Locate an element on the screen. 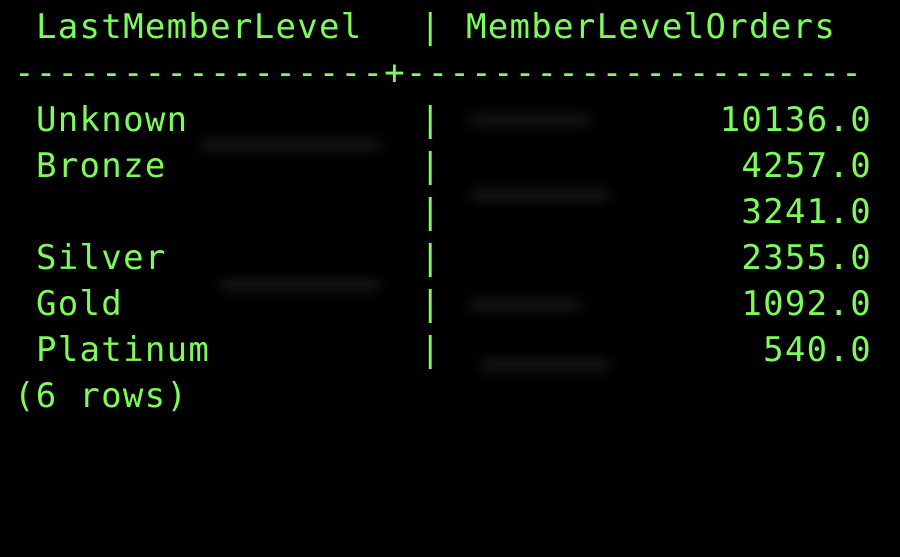  table-row: Platinum | 540.0 is located at coordinates (450, 350).